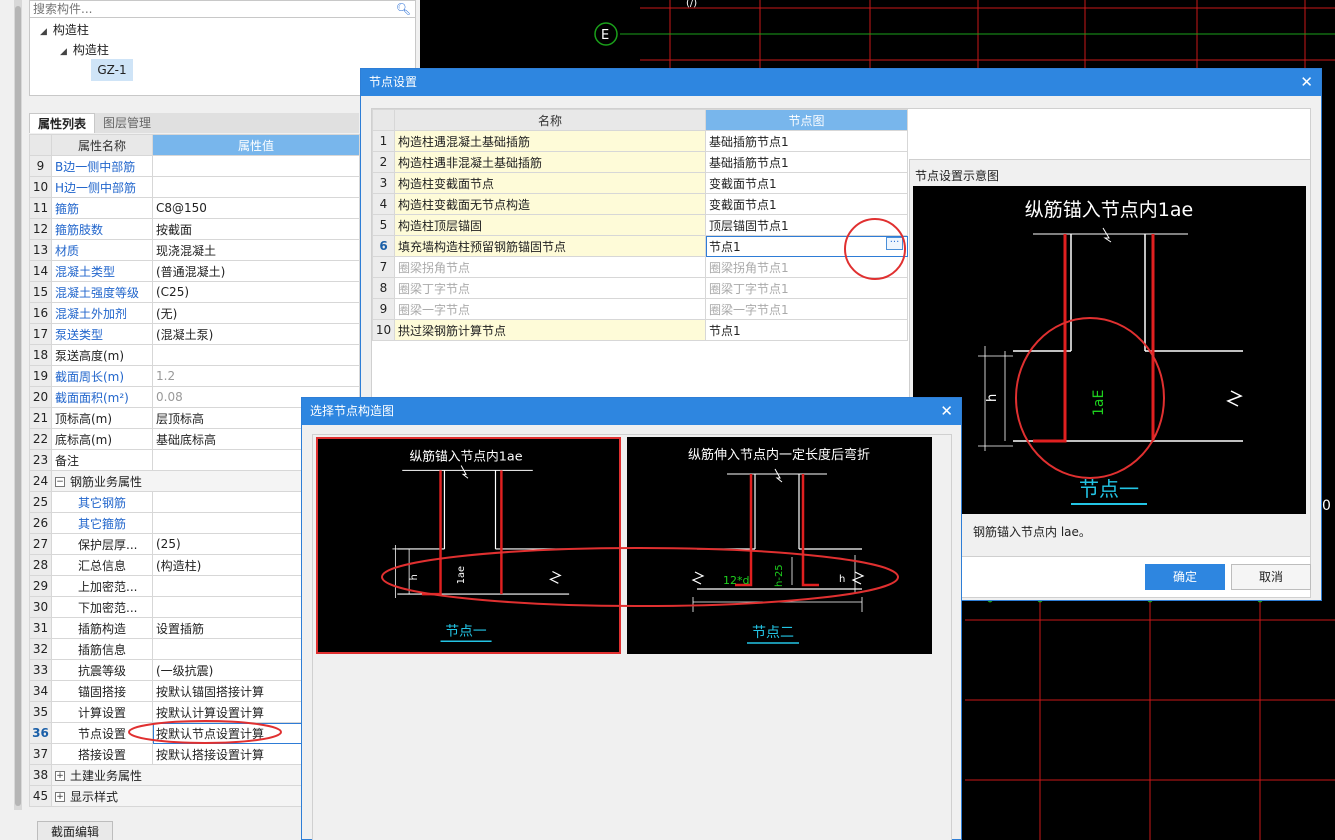 The image size is (1335, 840). I want to click on preview-dim-h: h, so click(992, 398).